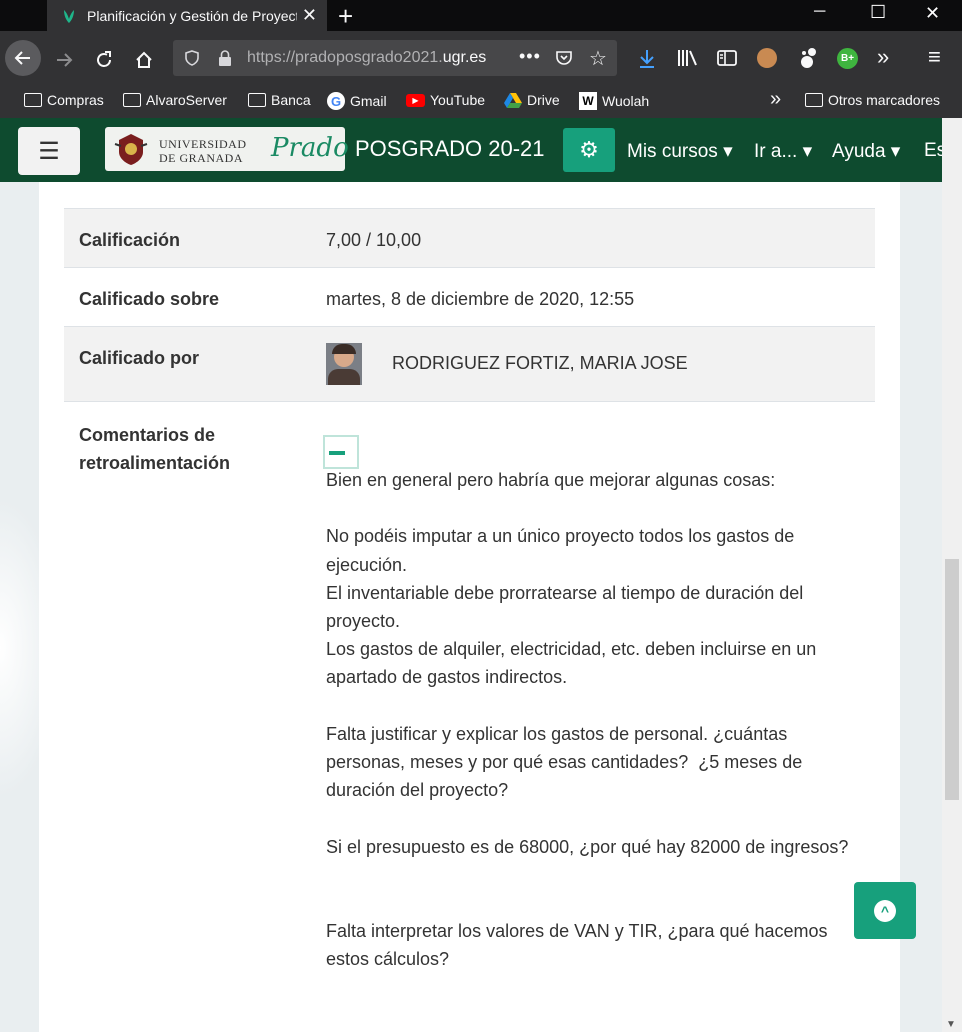  I want to click on feedback-label: Comentarios de retroalimentación, so click(155, 449).